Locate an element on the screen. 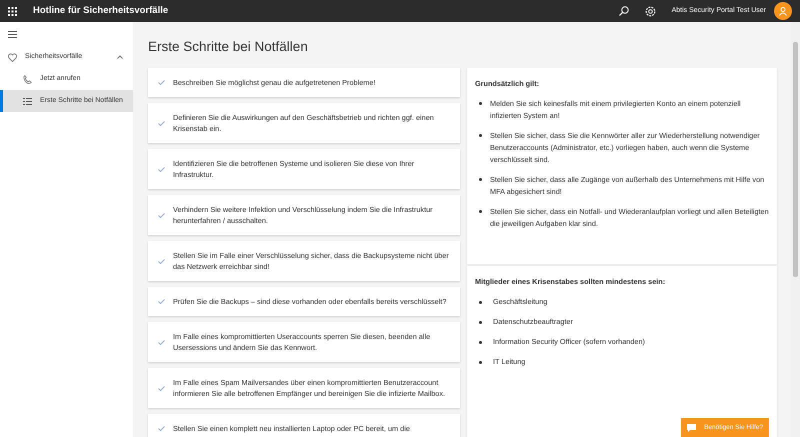 The width and height of the screenshot is (800, 437). person-icon is located at coordinates (783, 11).